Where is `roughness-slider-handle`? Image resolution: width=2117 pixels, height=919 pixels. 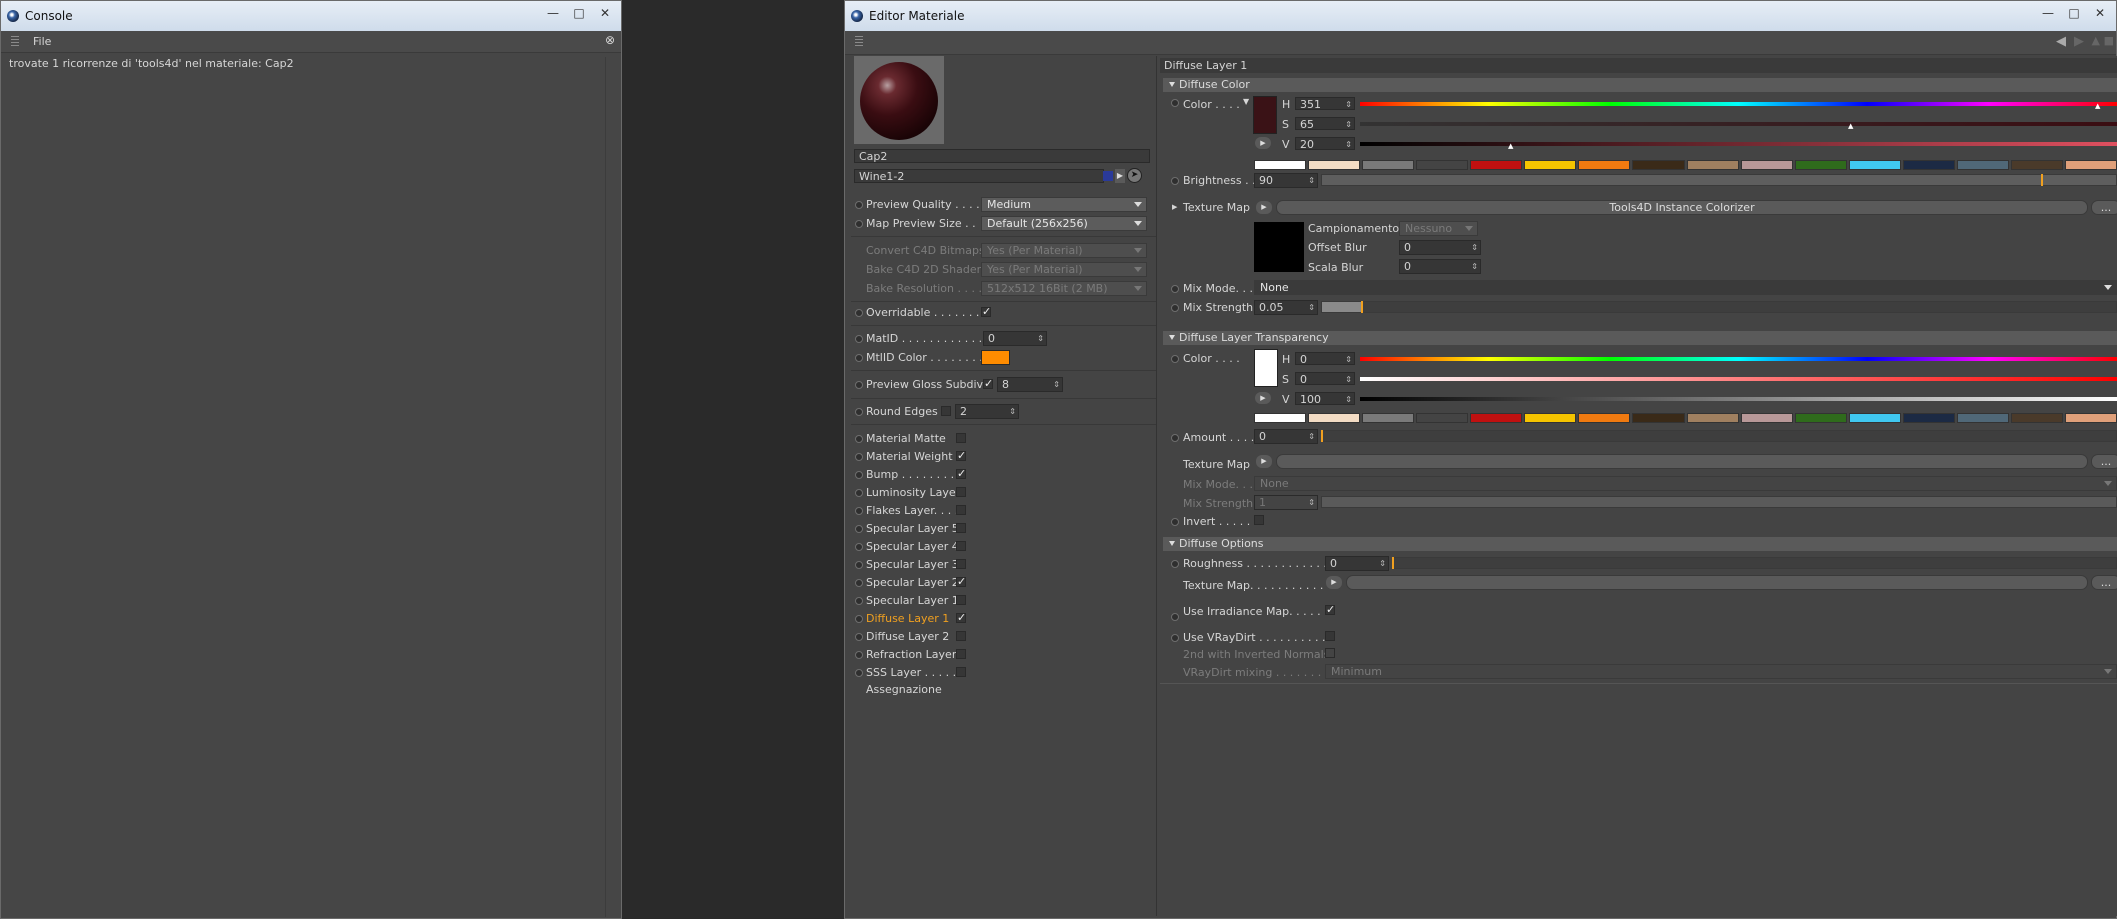 roughness-slider-handle is located at coordinates (1393, 563).